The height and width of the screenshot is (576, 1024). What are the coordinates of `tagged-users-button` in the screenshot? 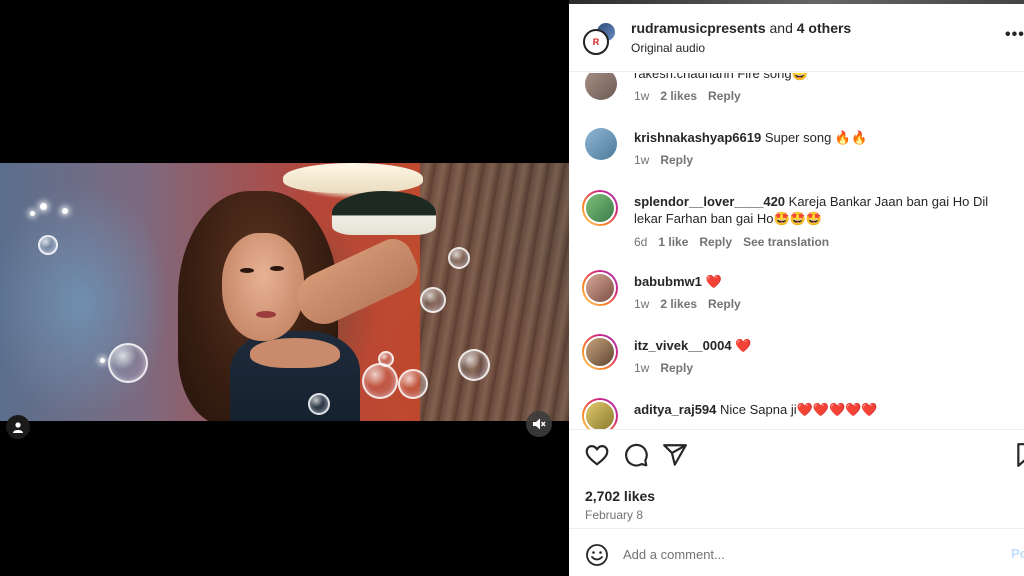 It's located at (18, 427).